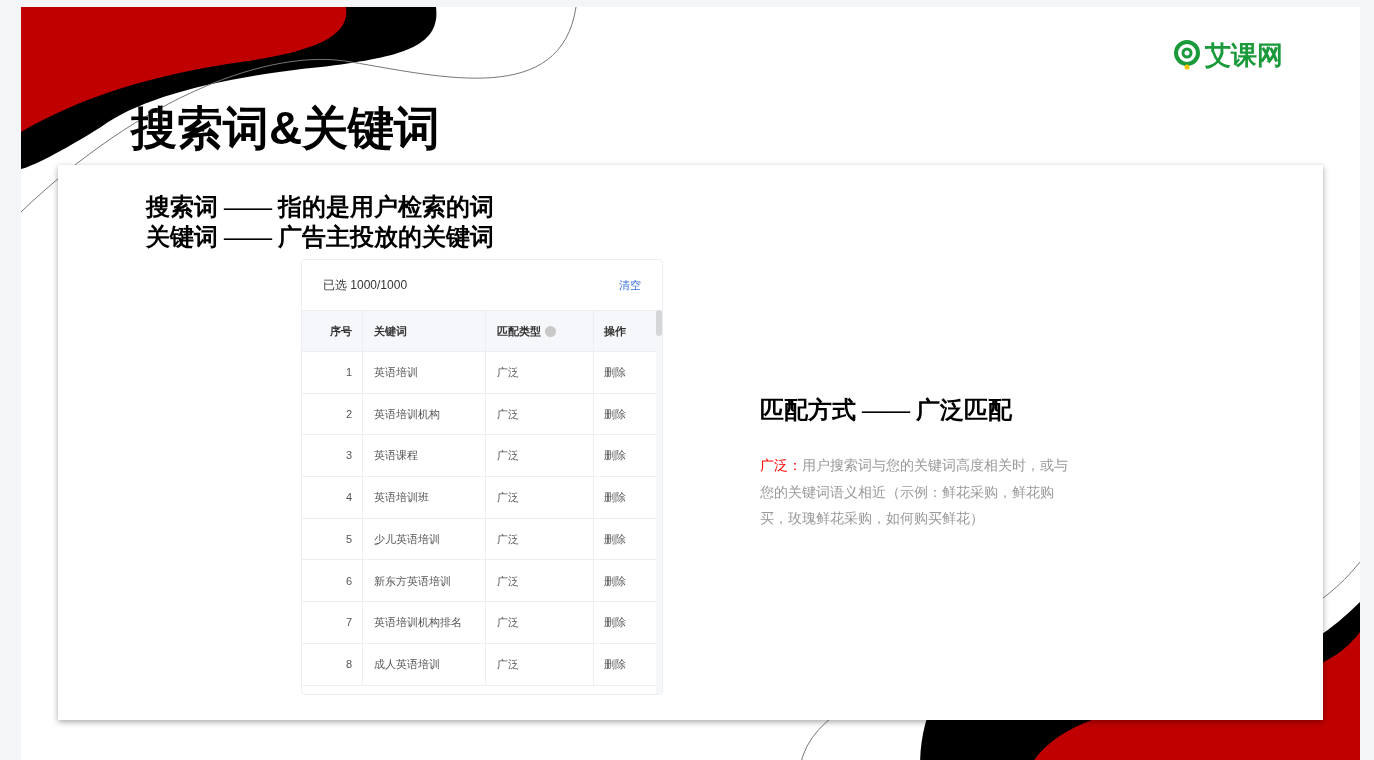  I want to click on table-cell: 英语课程, so click(424, 456).